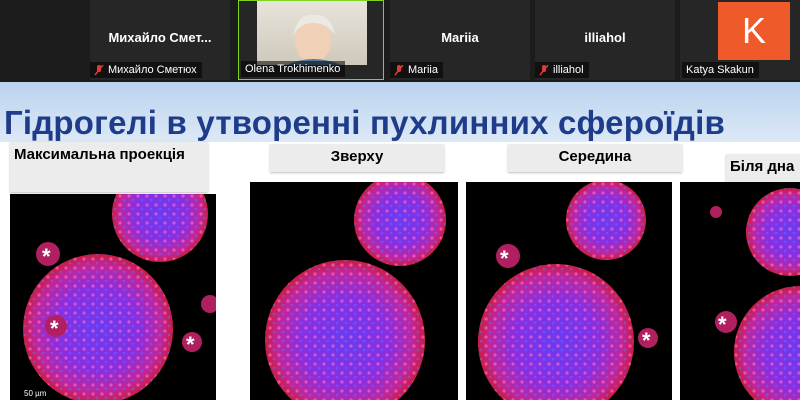  Describe the element at coordinates (357, 158) in the screenshot. I see `panel-label-top: Зверху` at that location.